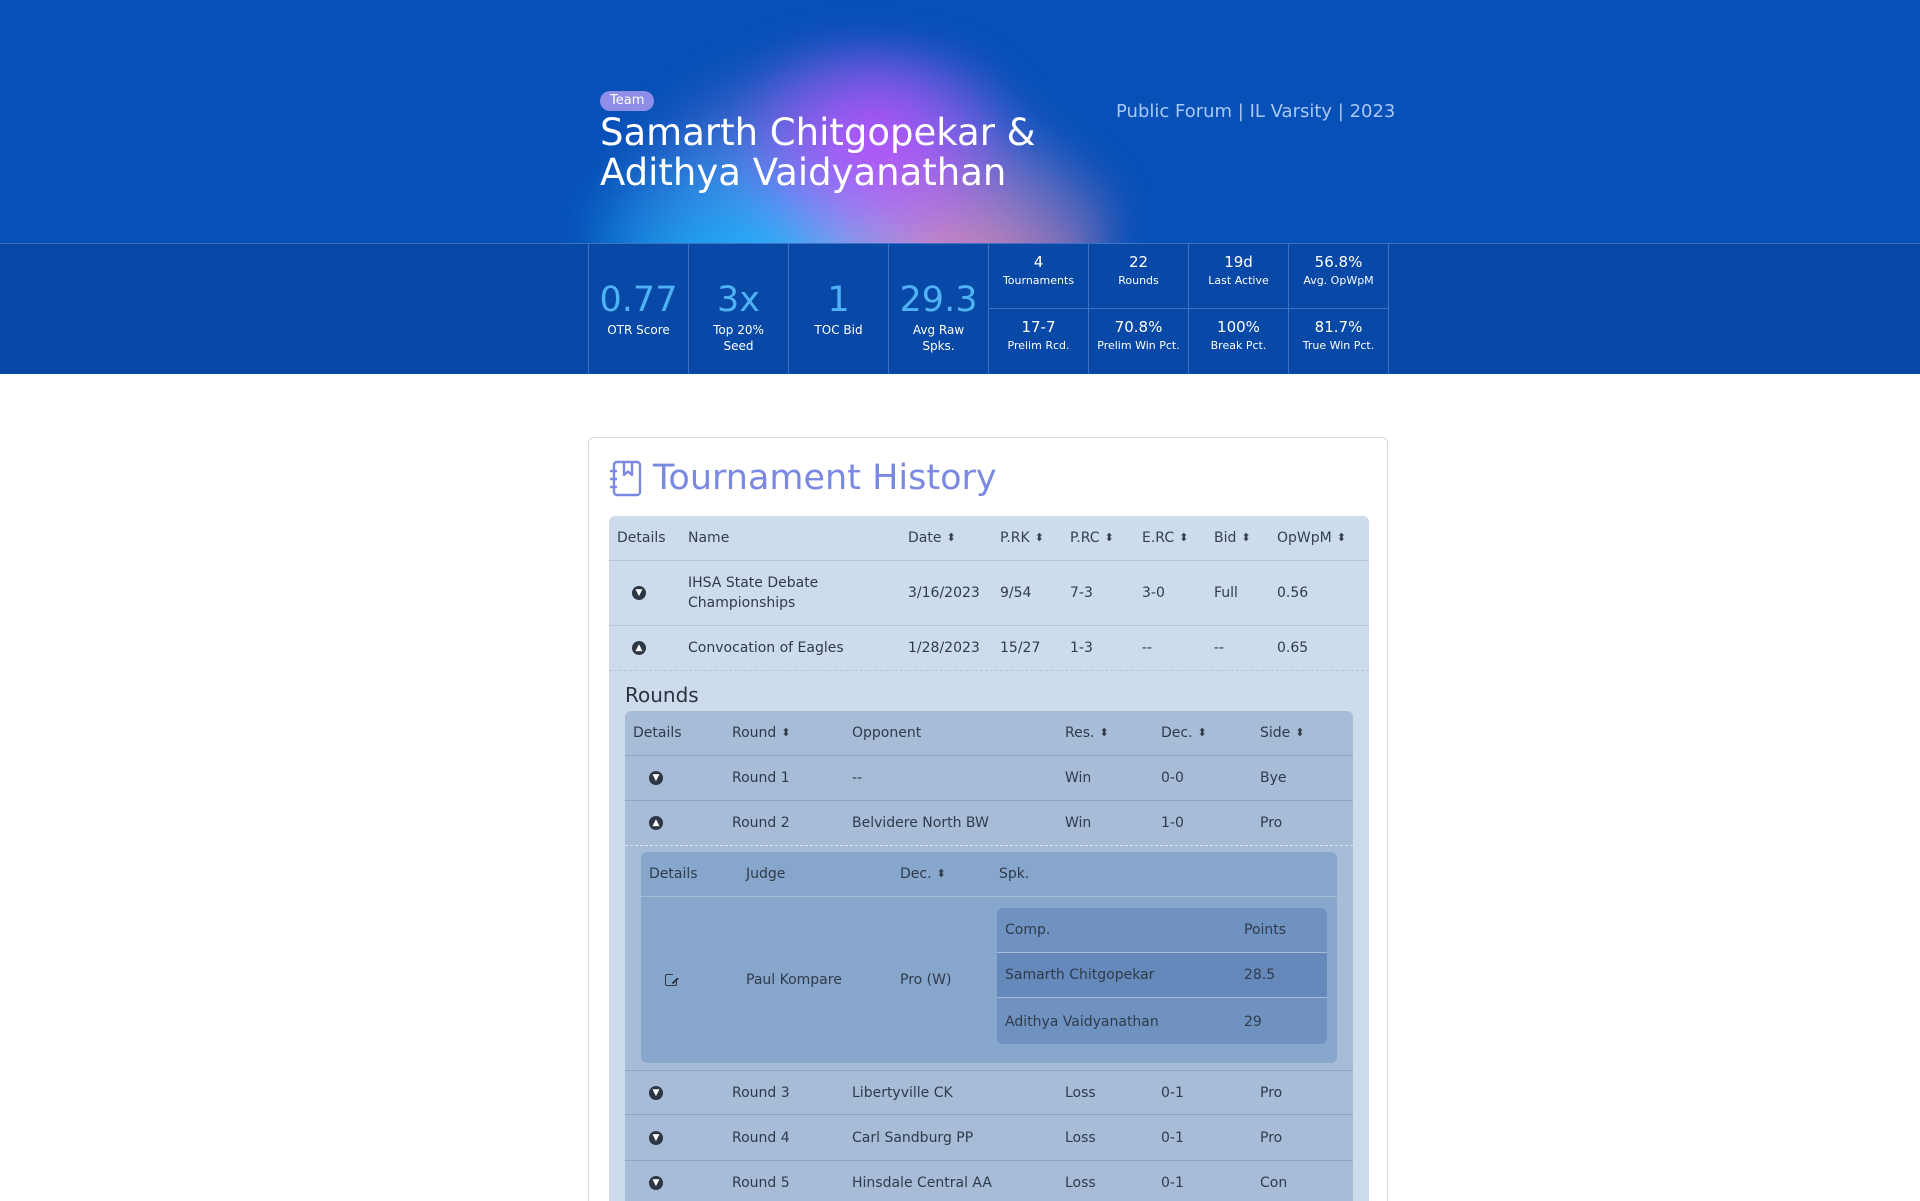 This screenshot has width=1920, height=1201. What do you see at coordinates (825, 478) in the screenshot?
I see `section-title: Tournament History` at bounding box center [825, 478].